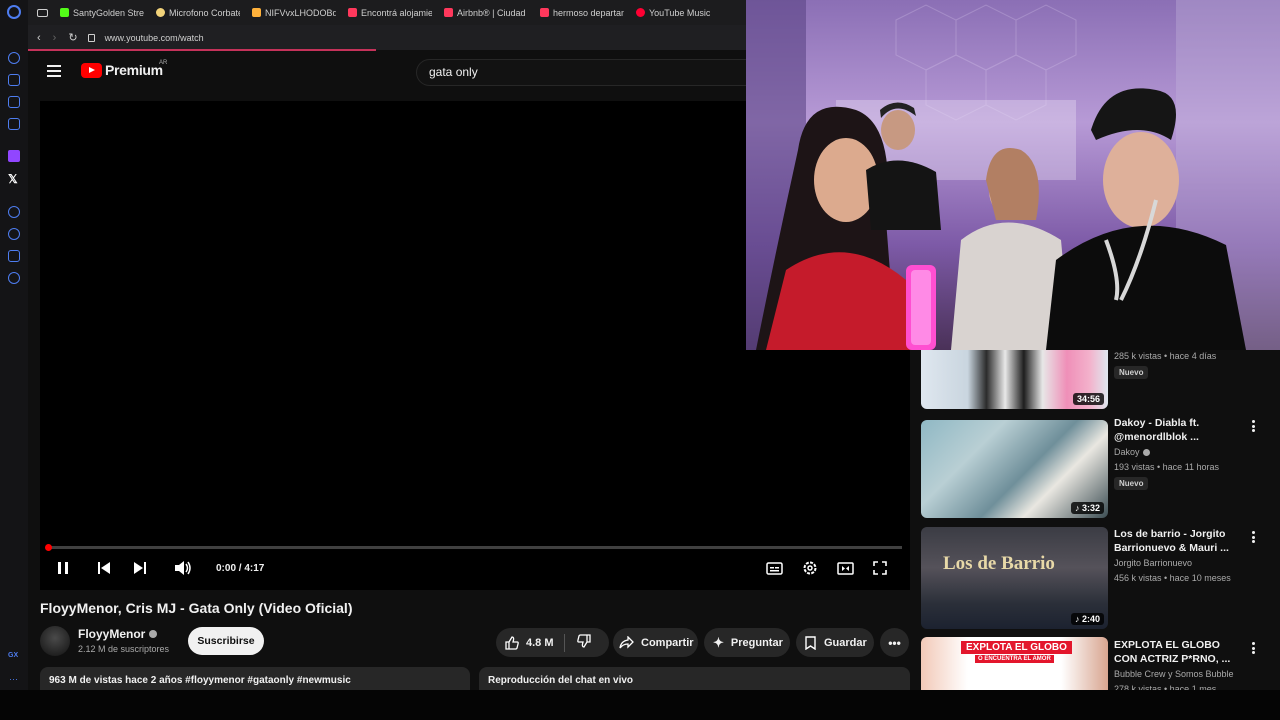 Image resolution: width=1280 pixels, height=720 pixels. What do you see at coordinates (475, 547) in the screenshot?
I see `progress-bar` at bounding box center [475, 547].